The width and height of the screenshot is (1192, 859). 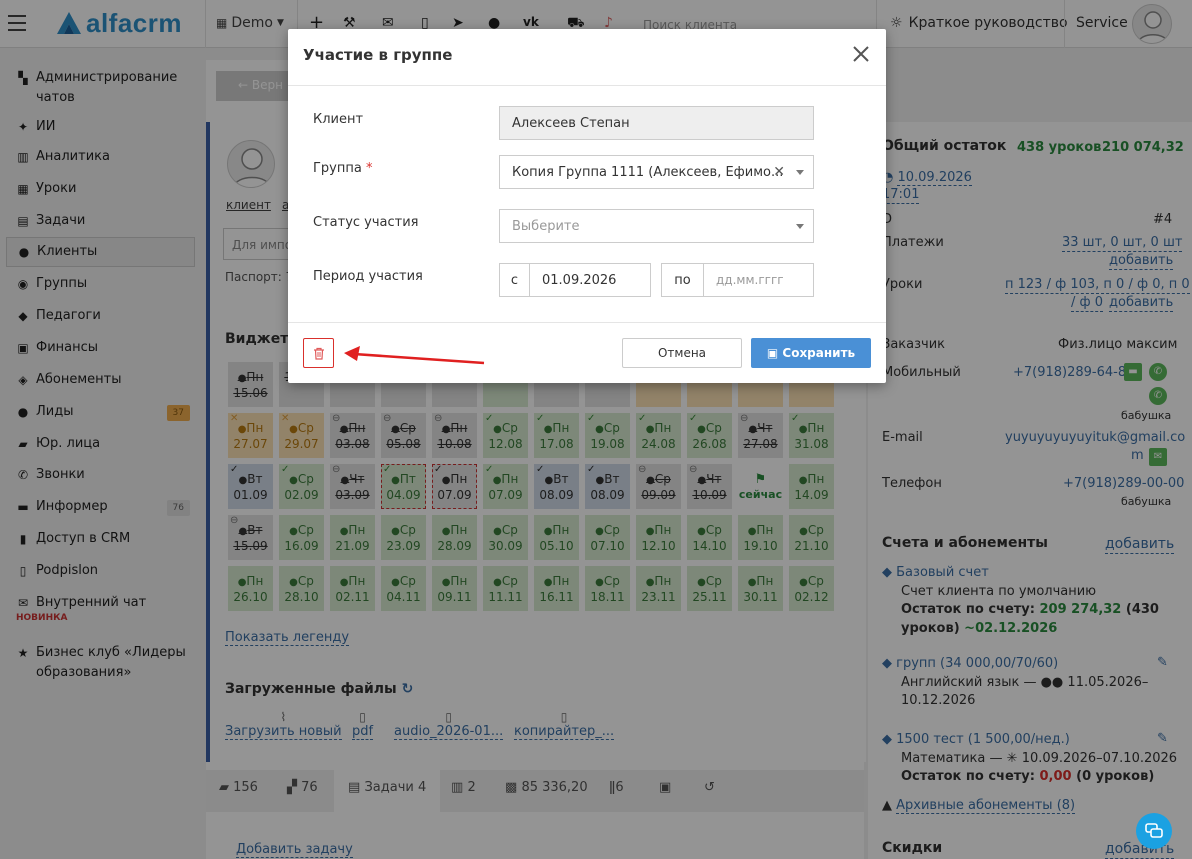 I want to click on save-button: ▣ Сохранить, so click(x=811, y=353).